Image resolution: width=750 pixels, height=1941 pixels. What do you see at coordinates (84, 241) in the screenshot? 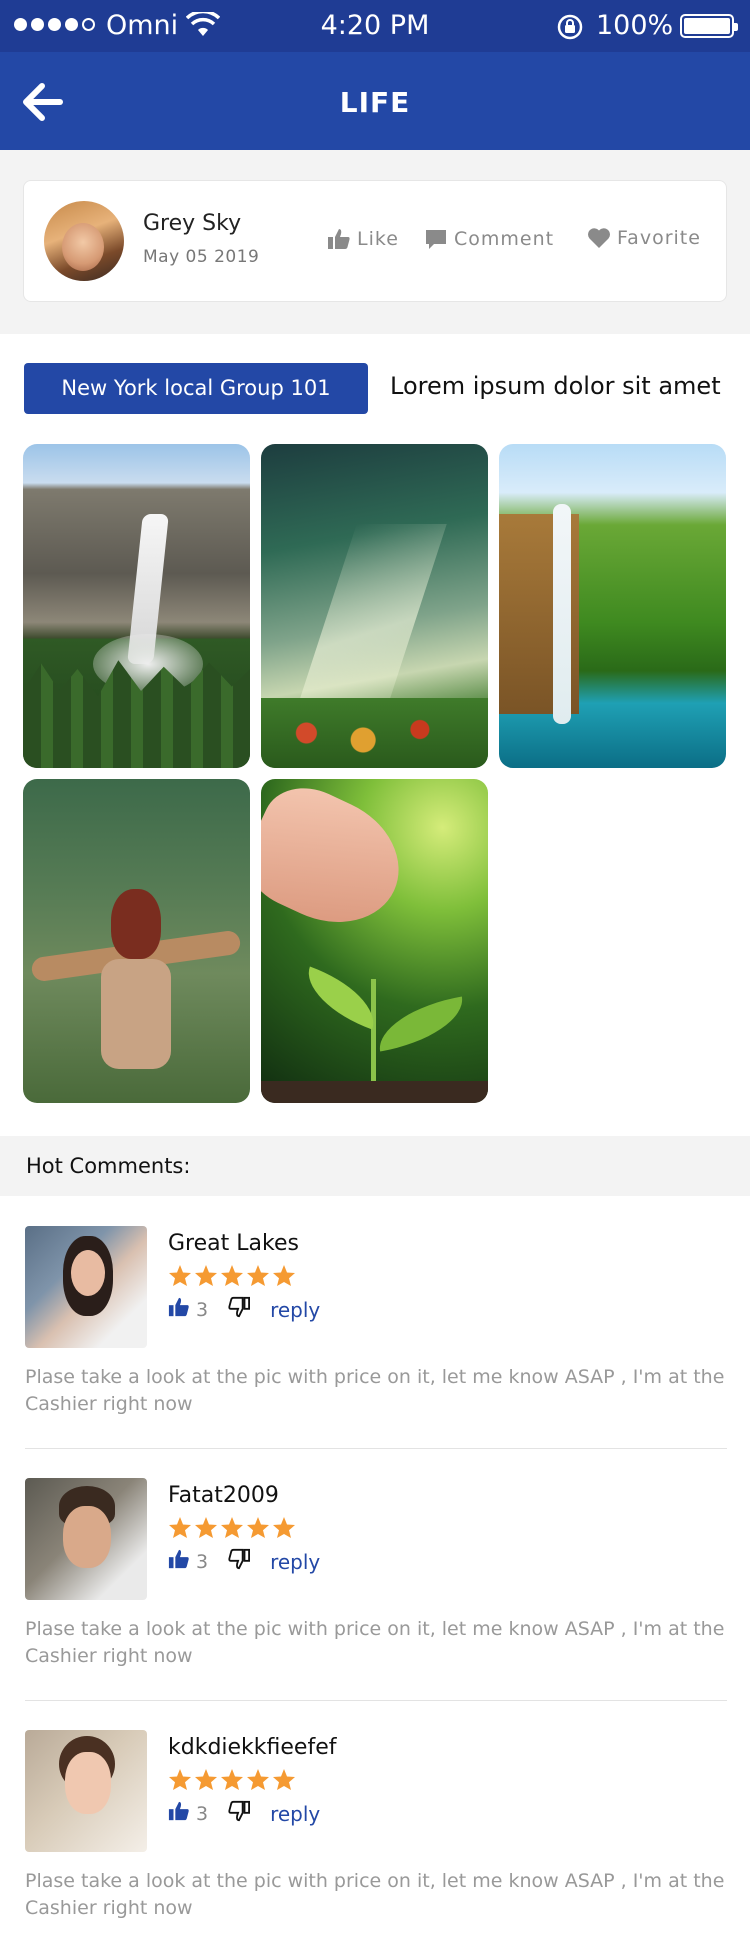
I see `author-avatar` at bounding box center [84, 241].